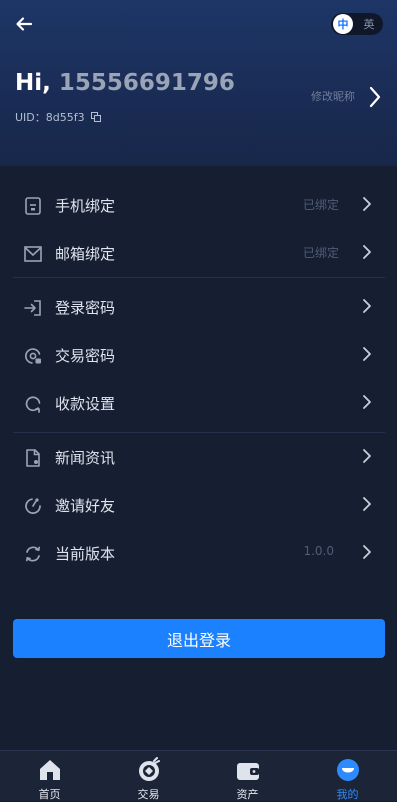  Describe the element at coordinates (198, 554) in the screenshot. I see `menu-item-current-version: 当前版本 1.0.0` at that location.